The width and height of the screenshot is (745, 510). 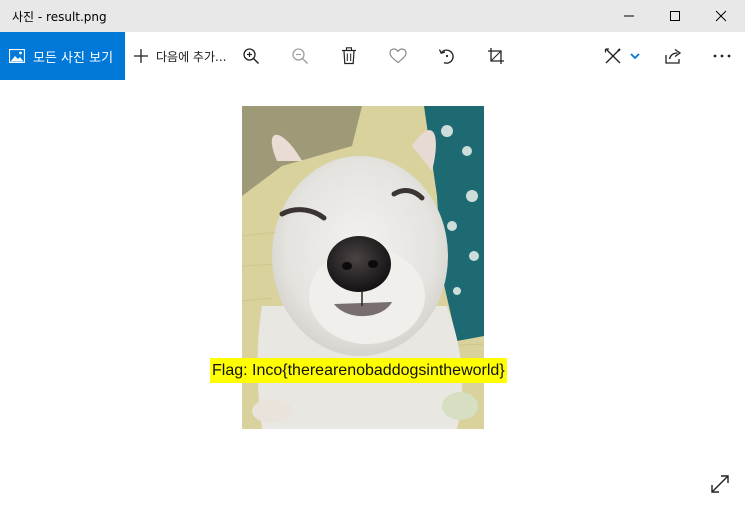 I want to click on delete-button, so click(x=349, y=56).